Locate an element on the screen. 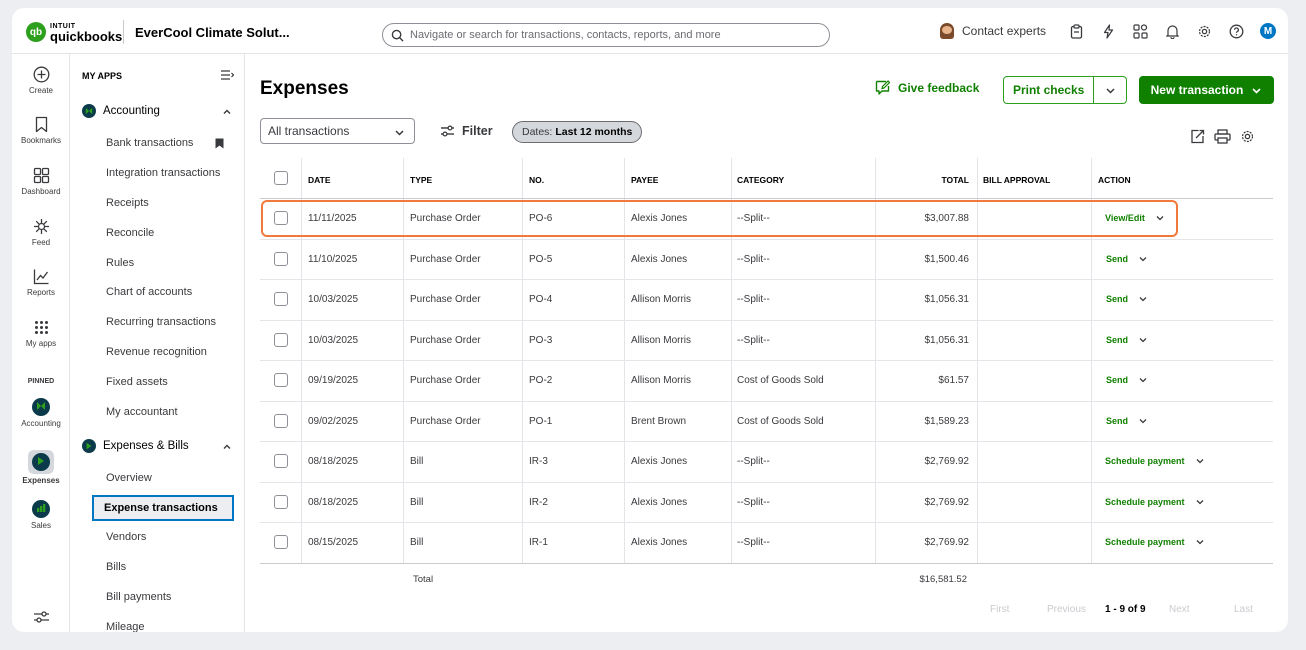 This screenshot has width=1306, height=650. nav-group-expenses: Expenses & Bills is located at coordinates (157, 446).